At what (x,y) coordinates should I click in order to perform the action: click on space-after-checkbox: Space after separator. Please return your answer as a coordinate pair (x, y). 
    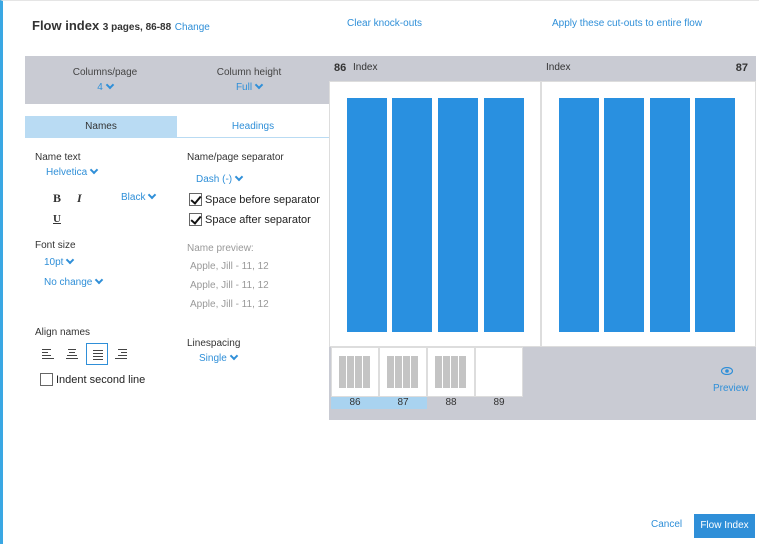
    Looking at the image, I should click on (250, 219).